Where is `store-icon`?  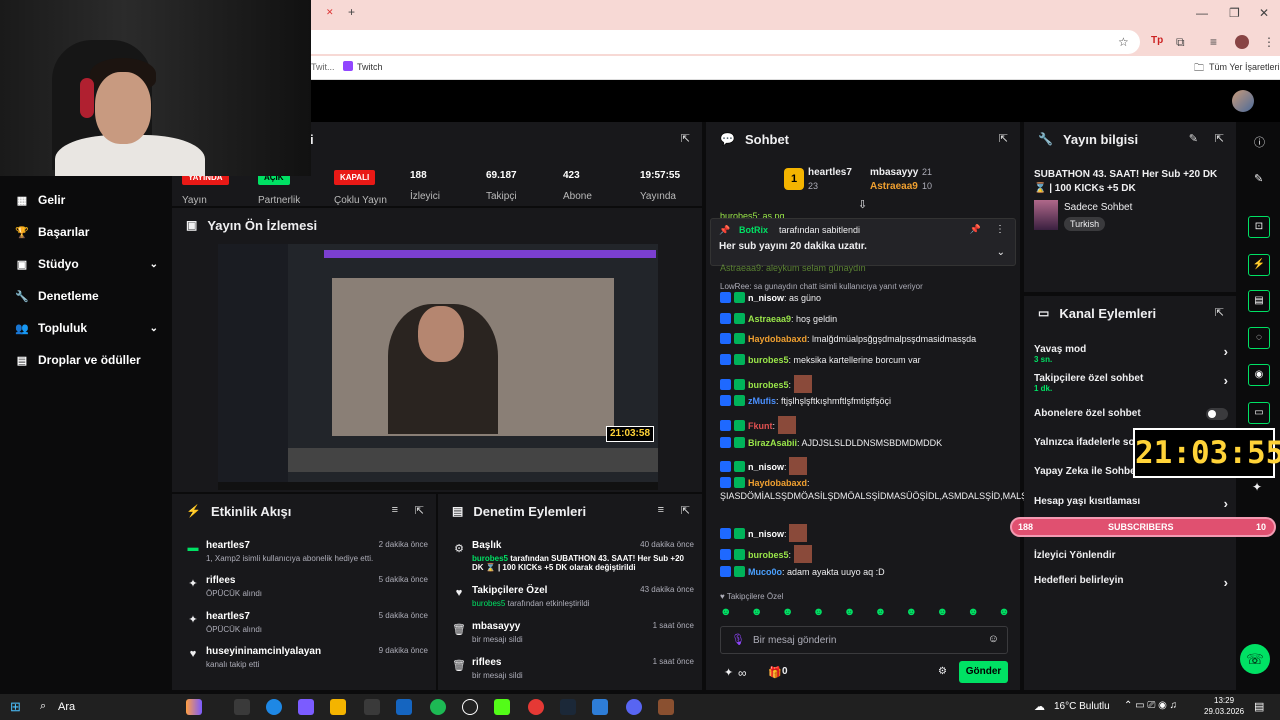 store-icon is located at coordinates (372, 707).